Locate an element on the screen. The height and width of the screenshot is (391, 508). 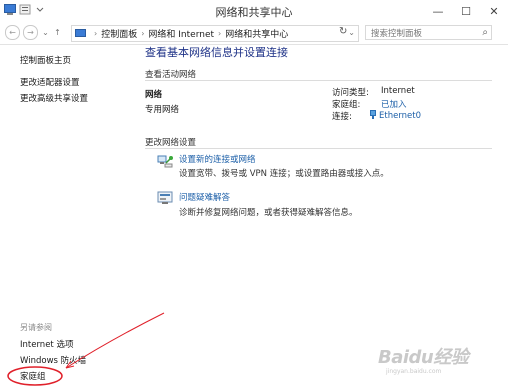
see-also-homegroup: 家庭组 is located at coordinates (33, 376).